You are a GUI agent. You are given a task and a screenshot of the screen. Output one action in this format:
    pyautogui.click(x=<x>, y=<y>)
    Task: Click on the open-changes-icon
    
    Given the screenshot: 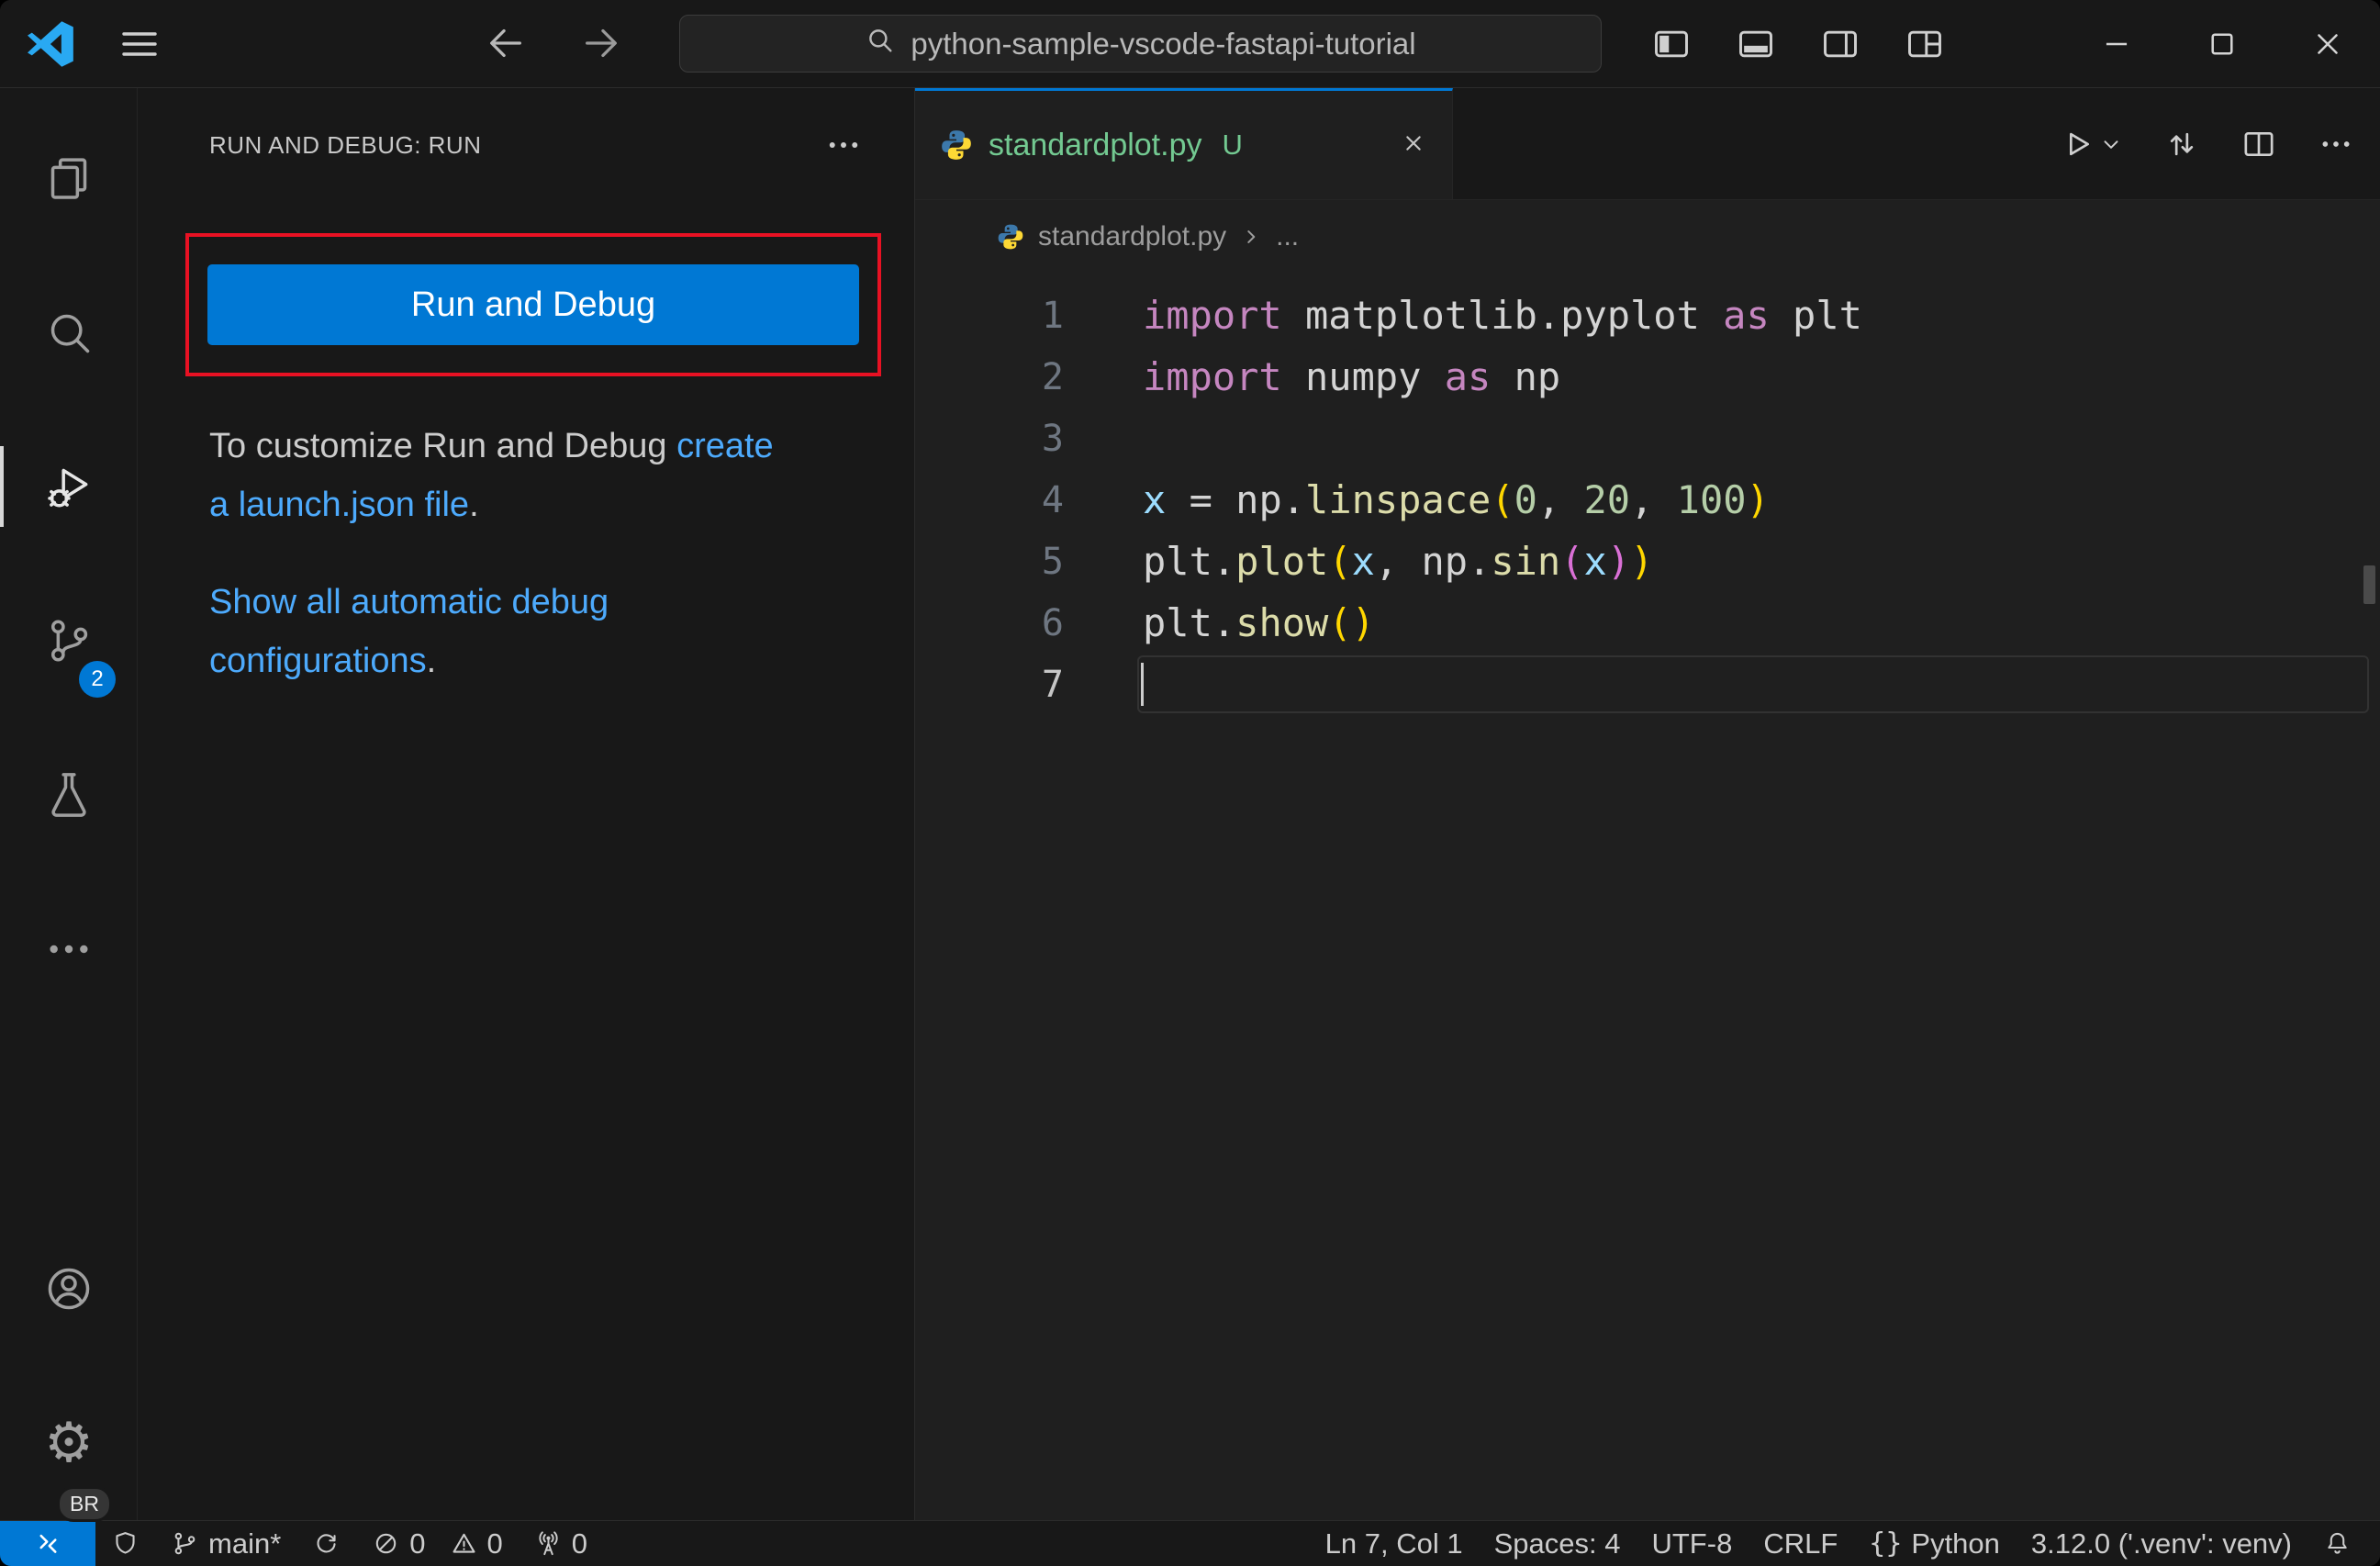 What is the action you would take?
    pyautogui.click(x=2181, y=144)
    